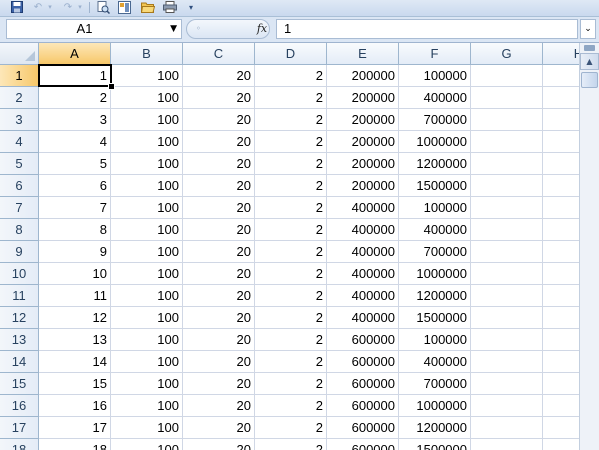 This screenshot has width=599, height=450. I want to click on cell-c6: 20, so click(219, 186).